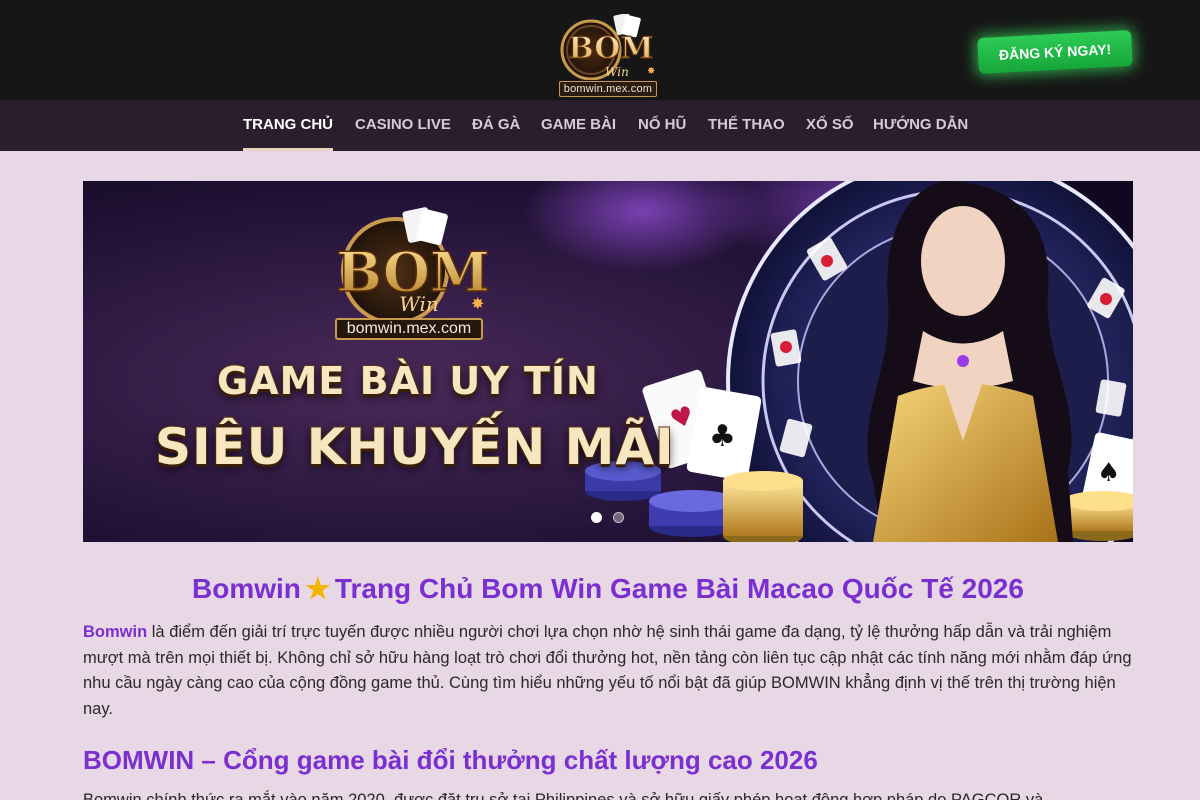 Image resolution: width=1200 pixels, height=800 pixels. What do you see at coordinates (617, 72) in the screenshot?
I see `logo-script: Win` at bounding box center [617, 72].